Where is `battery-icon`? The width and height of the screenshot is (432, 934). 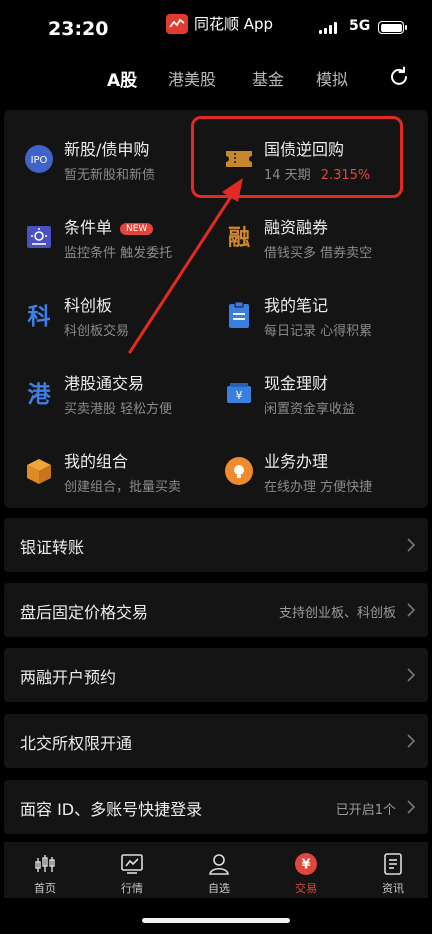
battery-icon is located at coordinates (392, 27).